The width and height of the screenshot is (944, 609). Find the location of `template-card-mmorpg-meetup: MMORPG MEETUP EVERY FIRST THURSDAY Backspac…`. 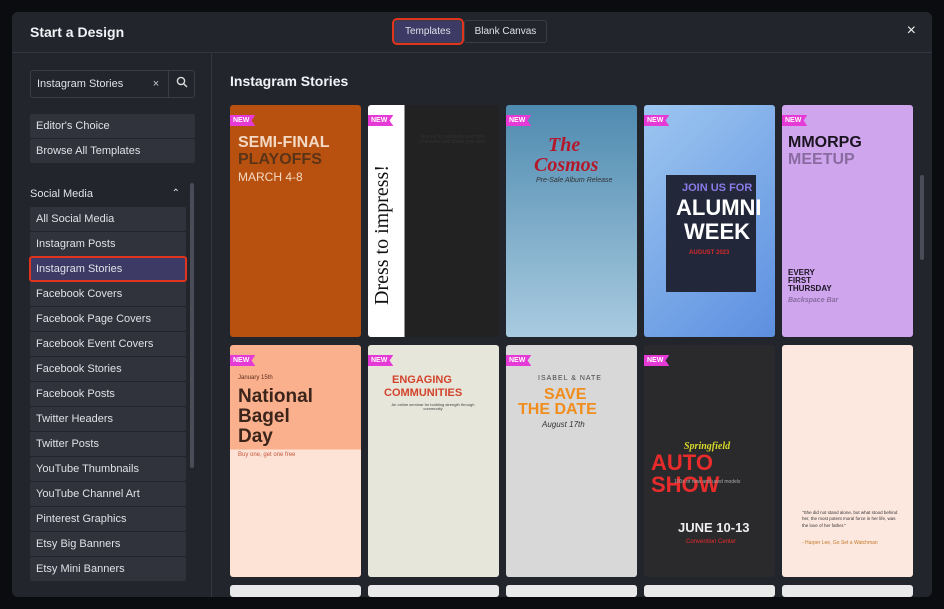

template-card-mmorpg-meetup: MMORPG MEETUP EVERY FIRST THURSDAY Backspac… is located at coordinates (847, 221).